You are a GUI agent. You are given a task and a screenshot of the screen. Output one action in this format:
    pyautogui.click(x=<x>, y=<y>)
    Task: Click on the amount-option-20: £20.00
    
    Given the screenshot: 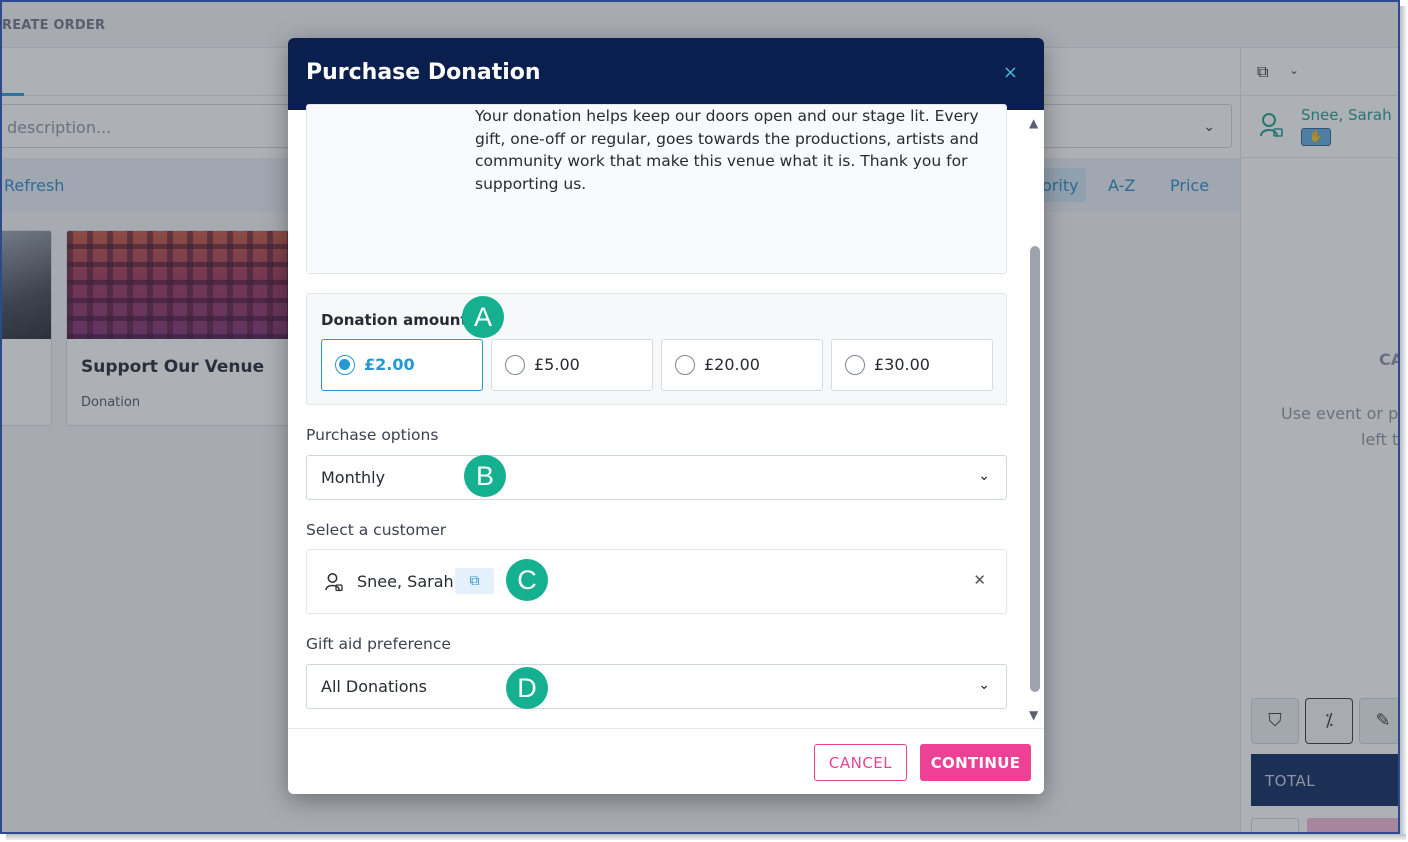 What is the action you would take?
    pyautogui.click(x=742, y=365)
    